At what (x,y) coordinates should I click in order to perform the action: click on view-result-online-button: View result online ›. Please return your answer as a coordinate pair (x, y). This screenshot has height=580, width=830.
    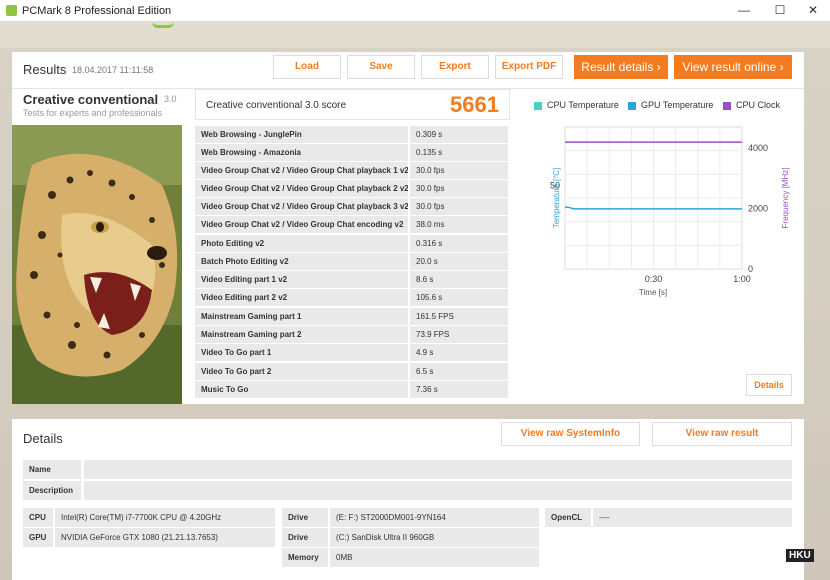
    Looking at the image, I should click on (733, 67).